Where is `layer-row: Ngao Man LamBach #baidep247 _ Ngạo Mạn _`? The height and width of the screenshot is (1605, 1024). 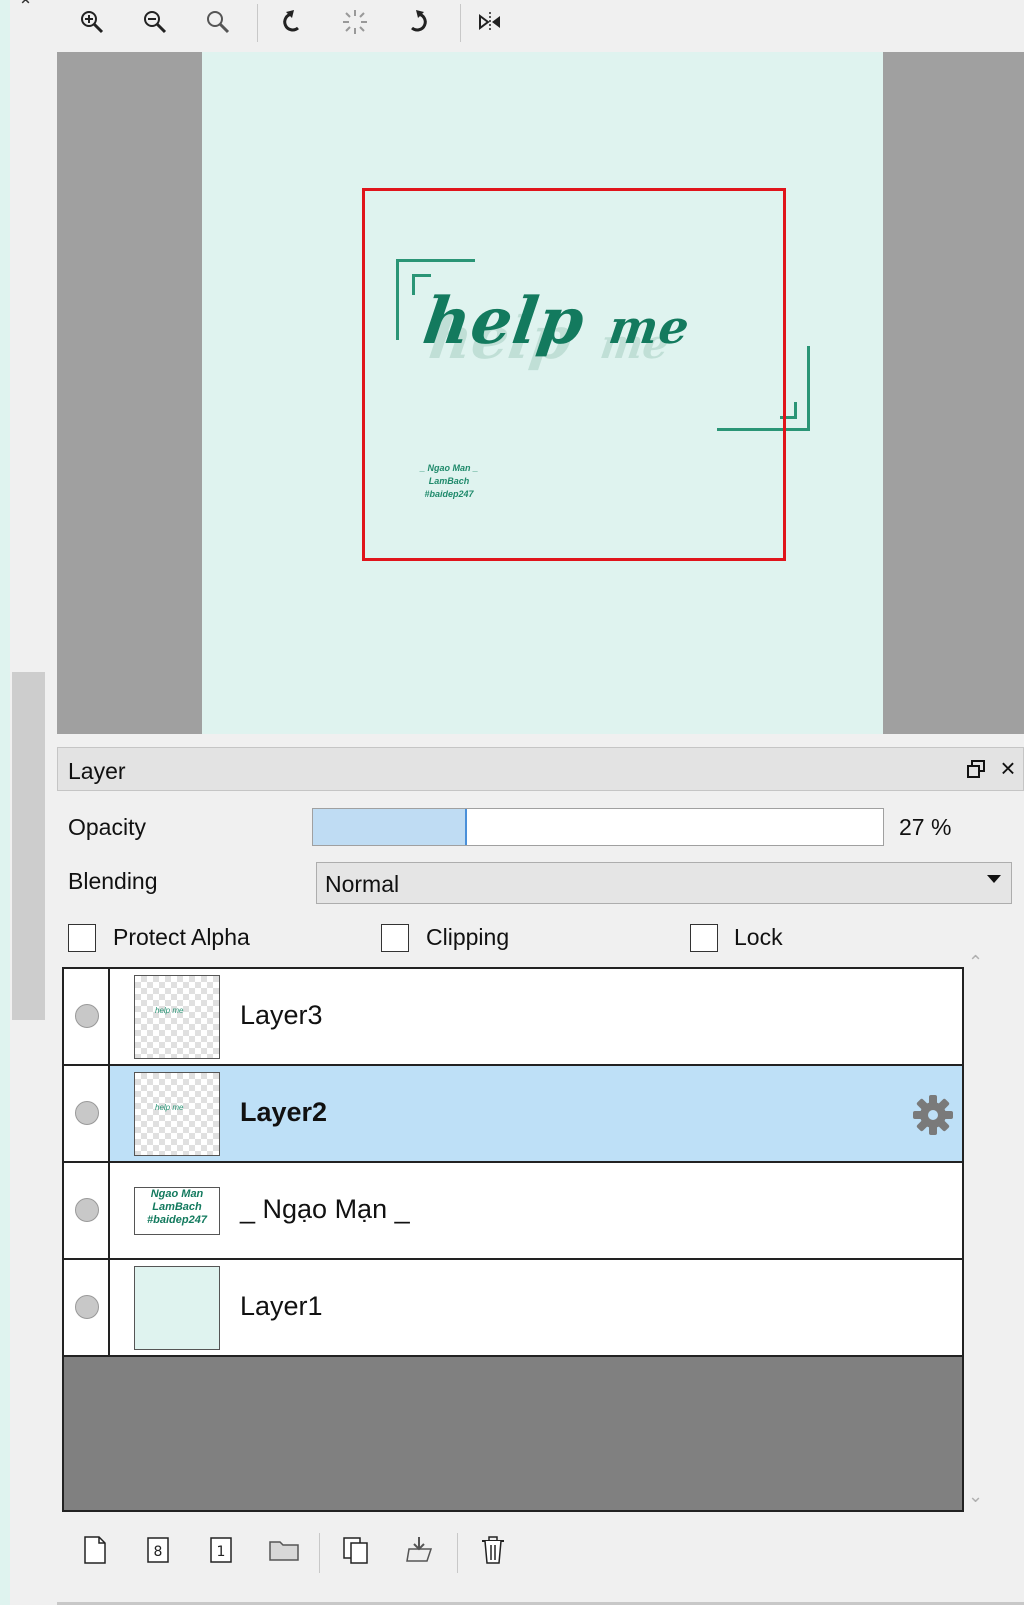
layer-row: Ngao Man LamBach #baidep247 _ Ngạo Mạn _ is located at coordinates (513, 1211).